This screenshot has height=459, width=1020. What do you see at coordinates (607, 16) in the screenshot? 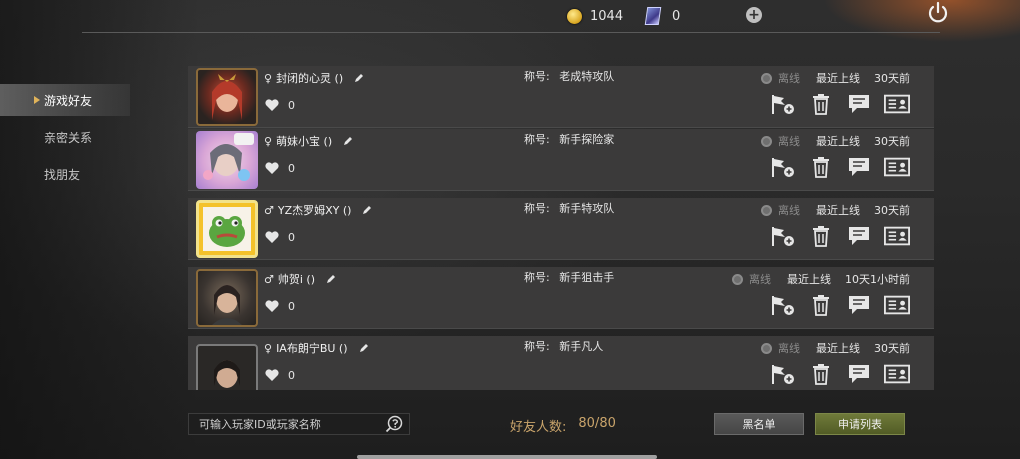
I see `coin-amount: 1044` at bounding box center [607, 16].